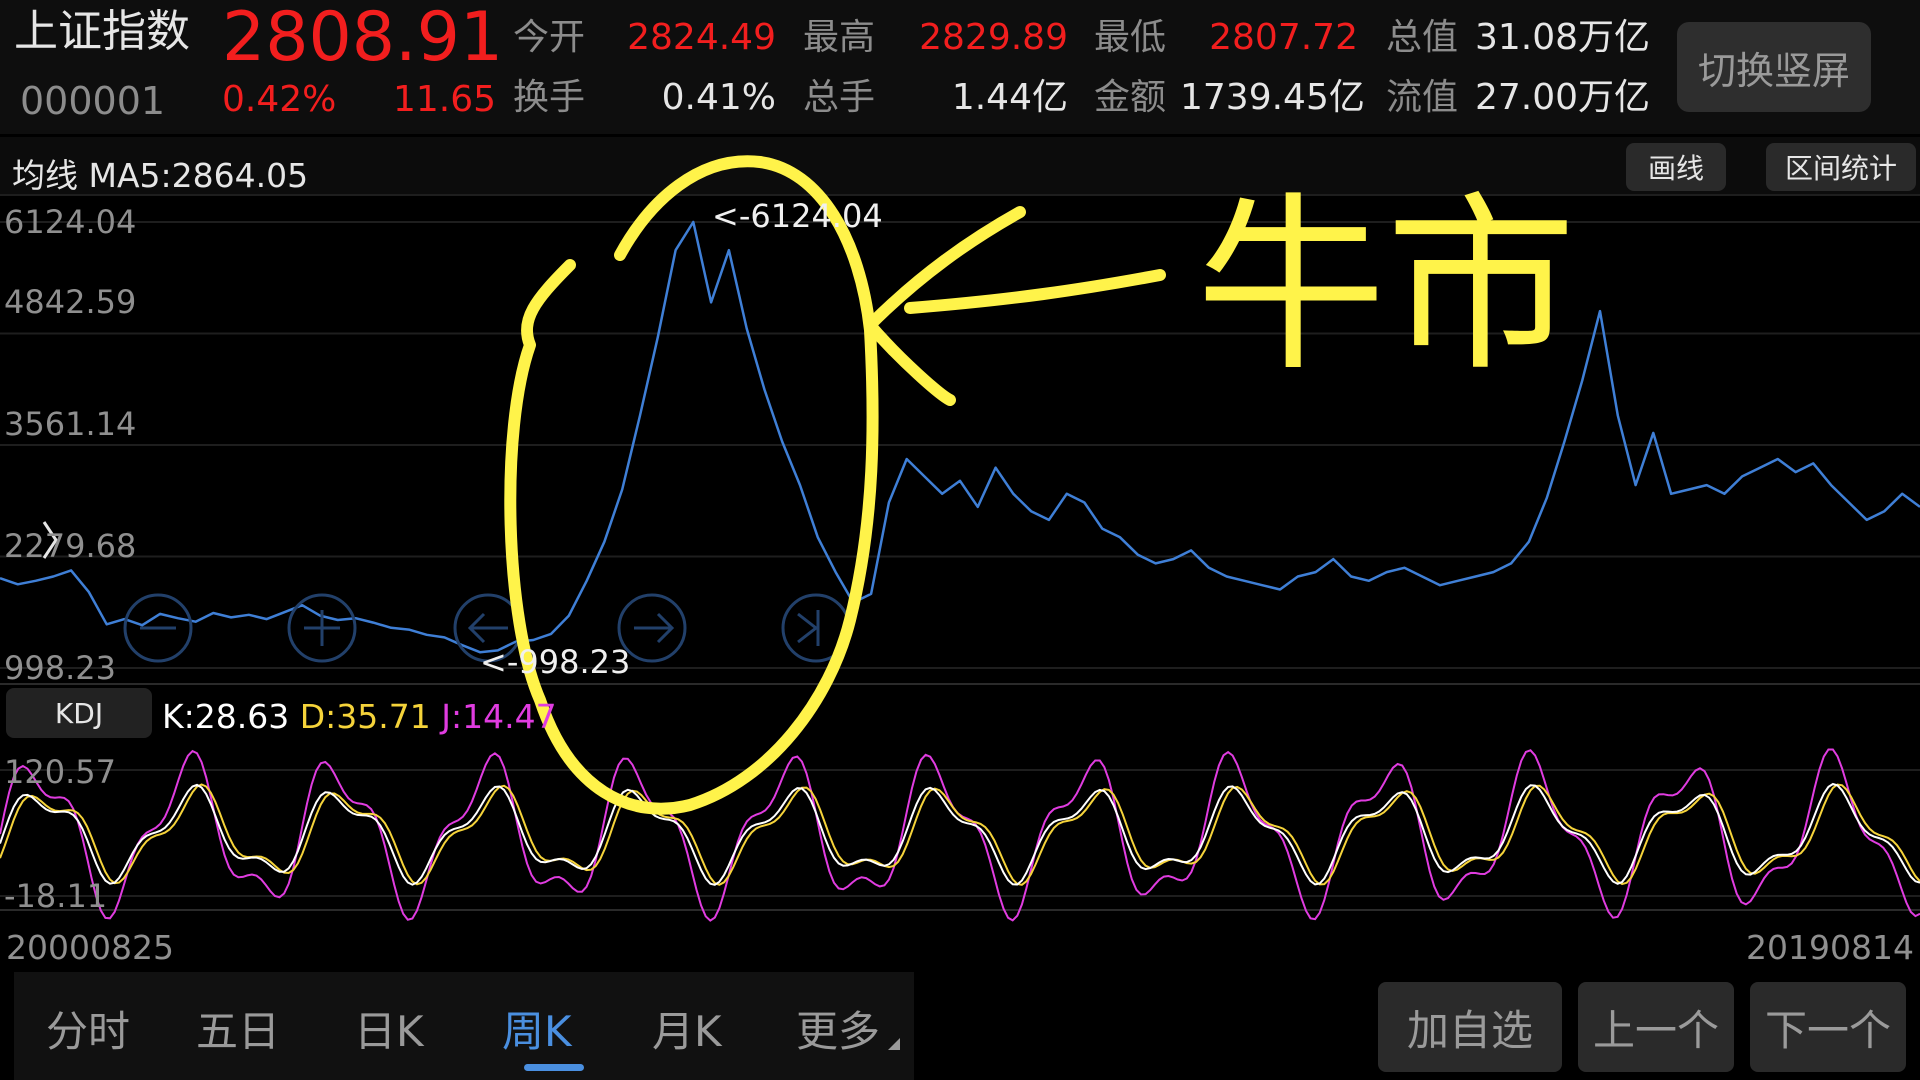 This screenshot has width=1920, height=1080. I want to click on floatcap-value: 27.00万亿, so click(1562, 97).